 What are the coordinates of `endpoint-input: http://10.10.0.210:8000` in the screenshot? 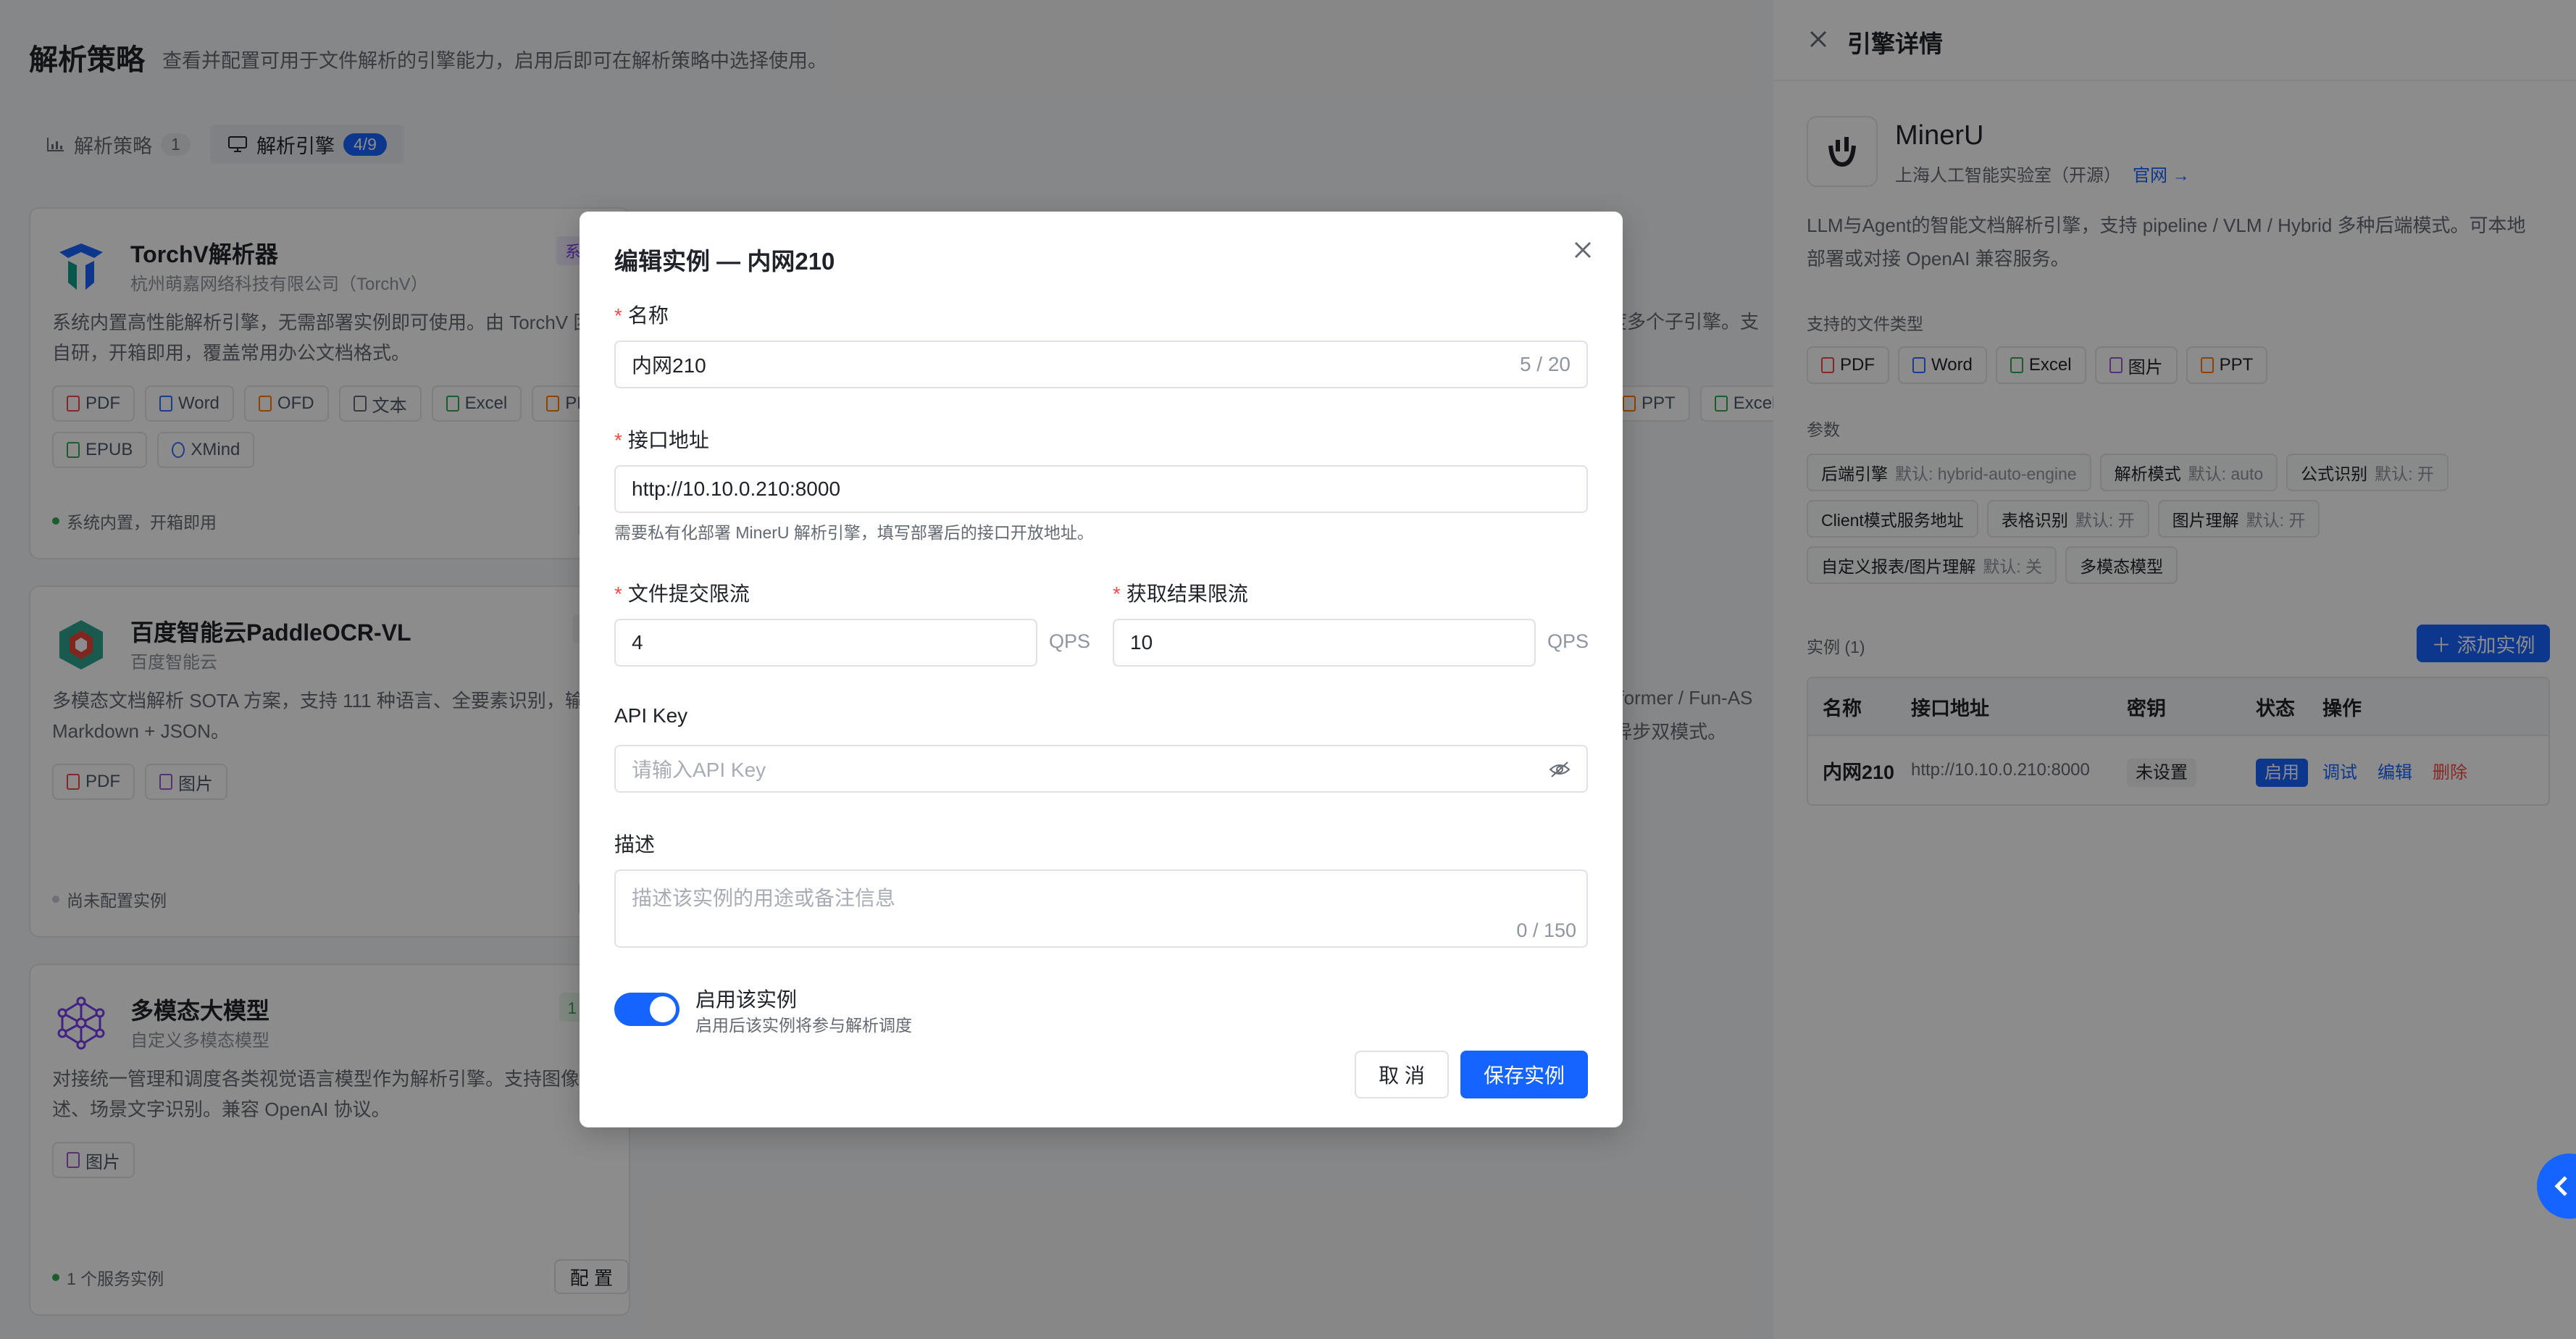 It's located at (1101, 489).